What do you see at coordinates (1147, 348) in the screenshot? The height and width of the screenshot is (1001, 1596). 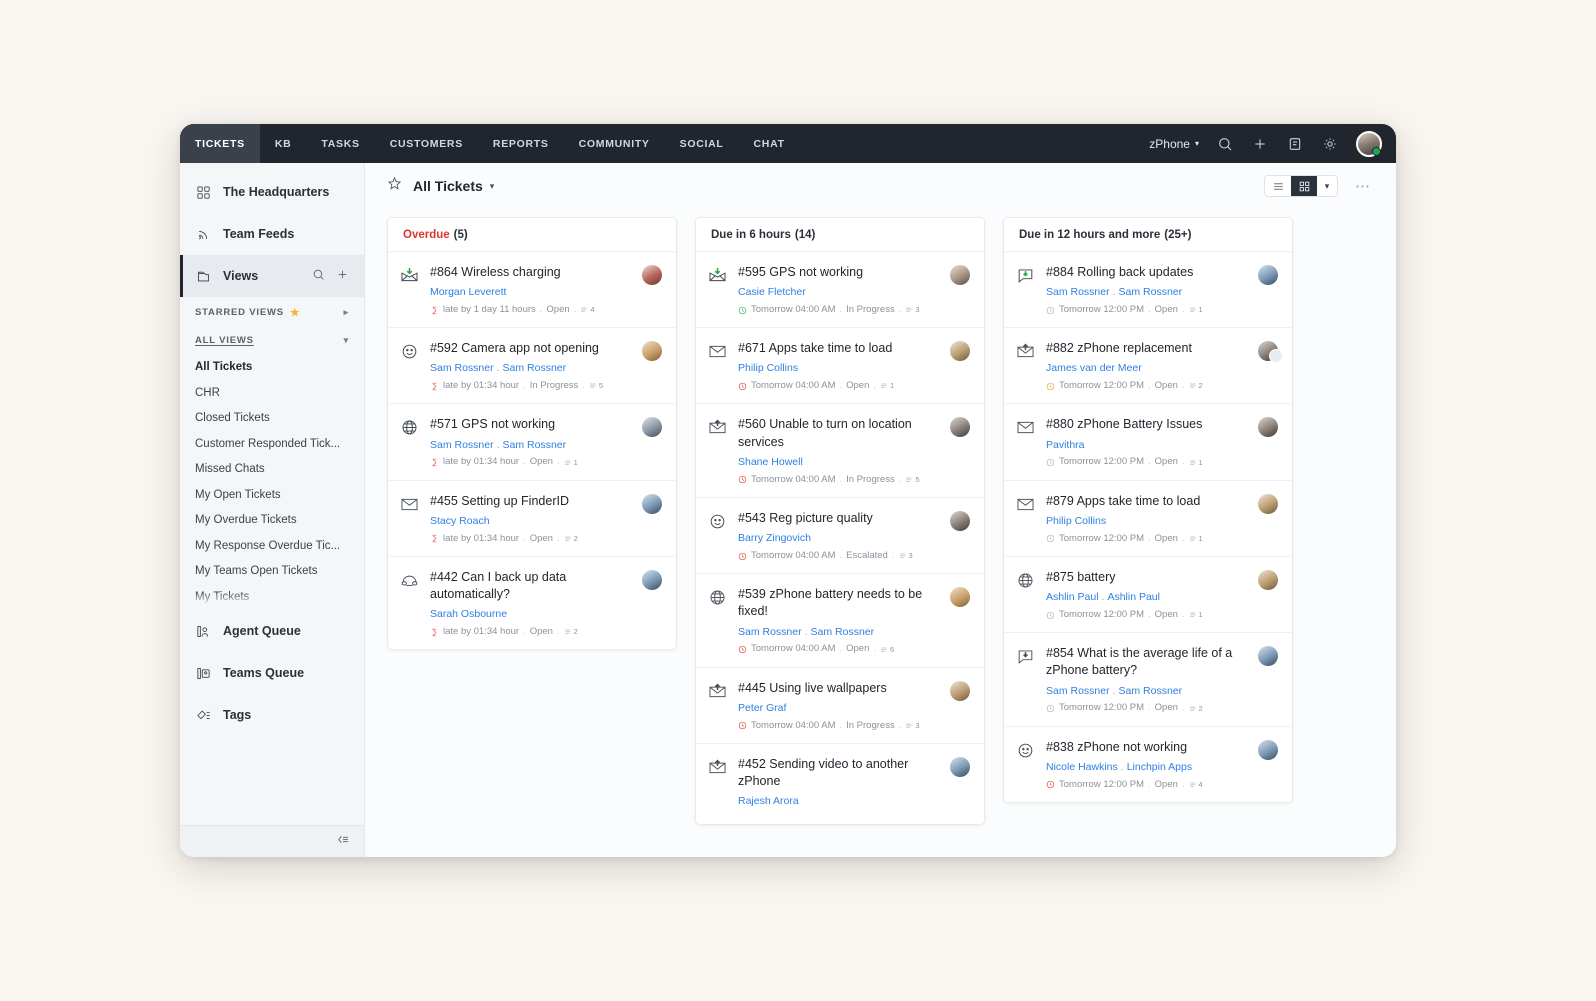 I see `ticket-title: #882 zPhone replacement` at bounding box center [1147, 348].